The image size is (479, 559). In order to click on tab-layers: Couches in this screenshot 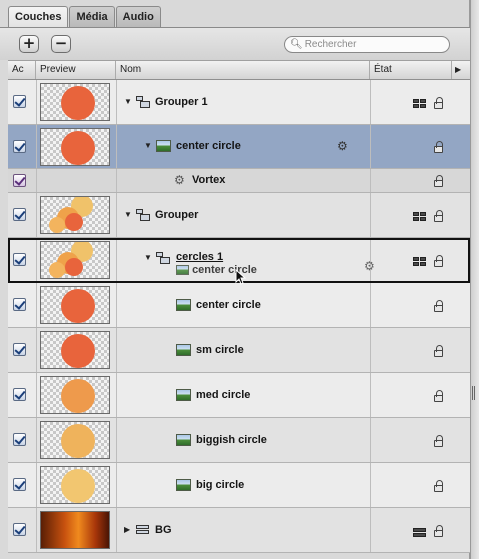, I will do `click(38, 17)`.